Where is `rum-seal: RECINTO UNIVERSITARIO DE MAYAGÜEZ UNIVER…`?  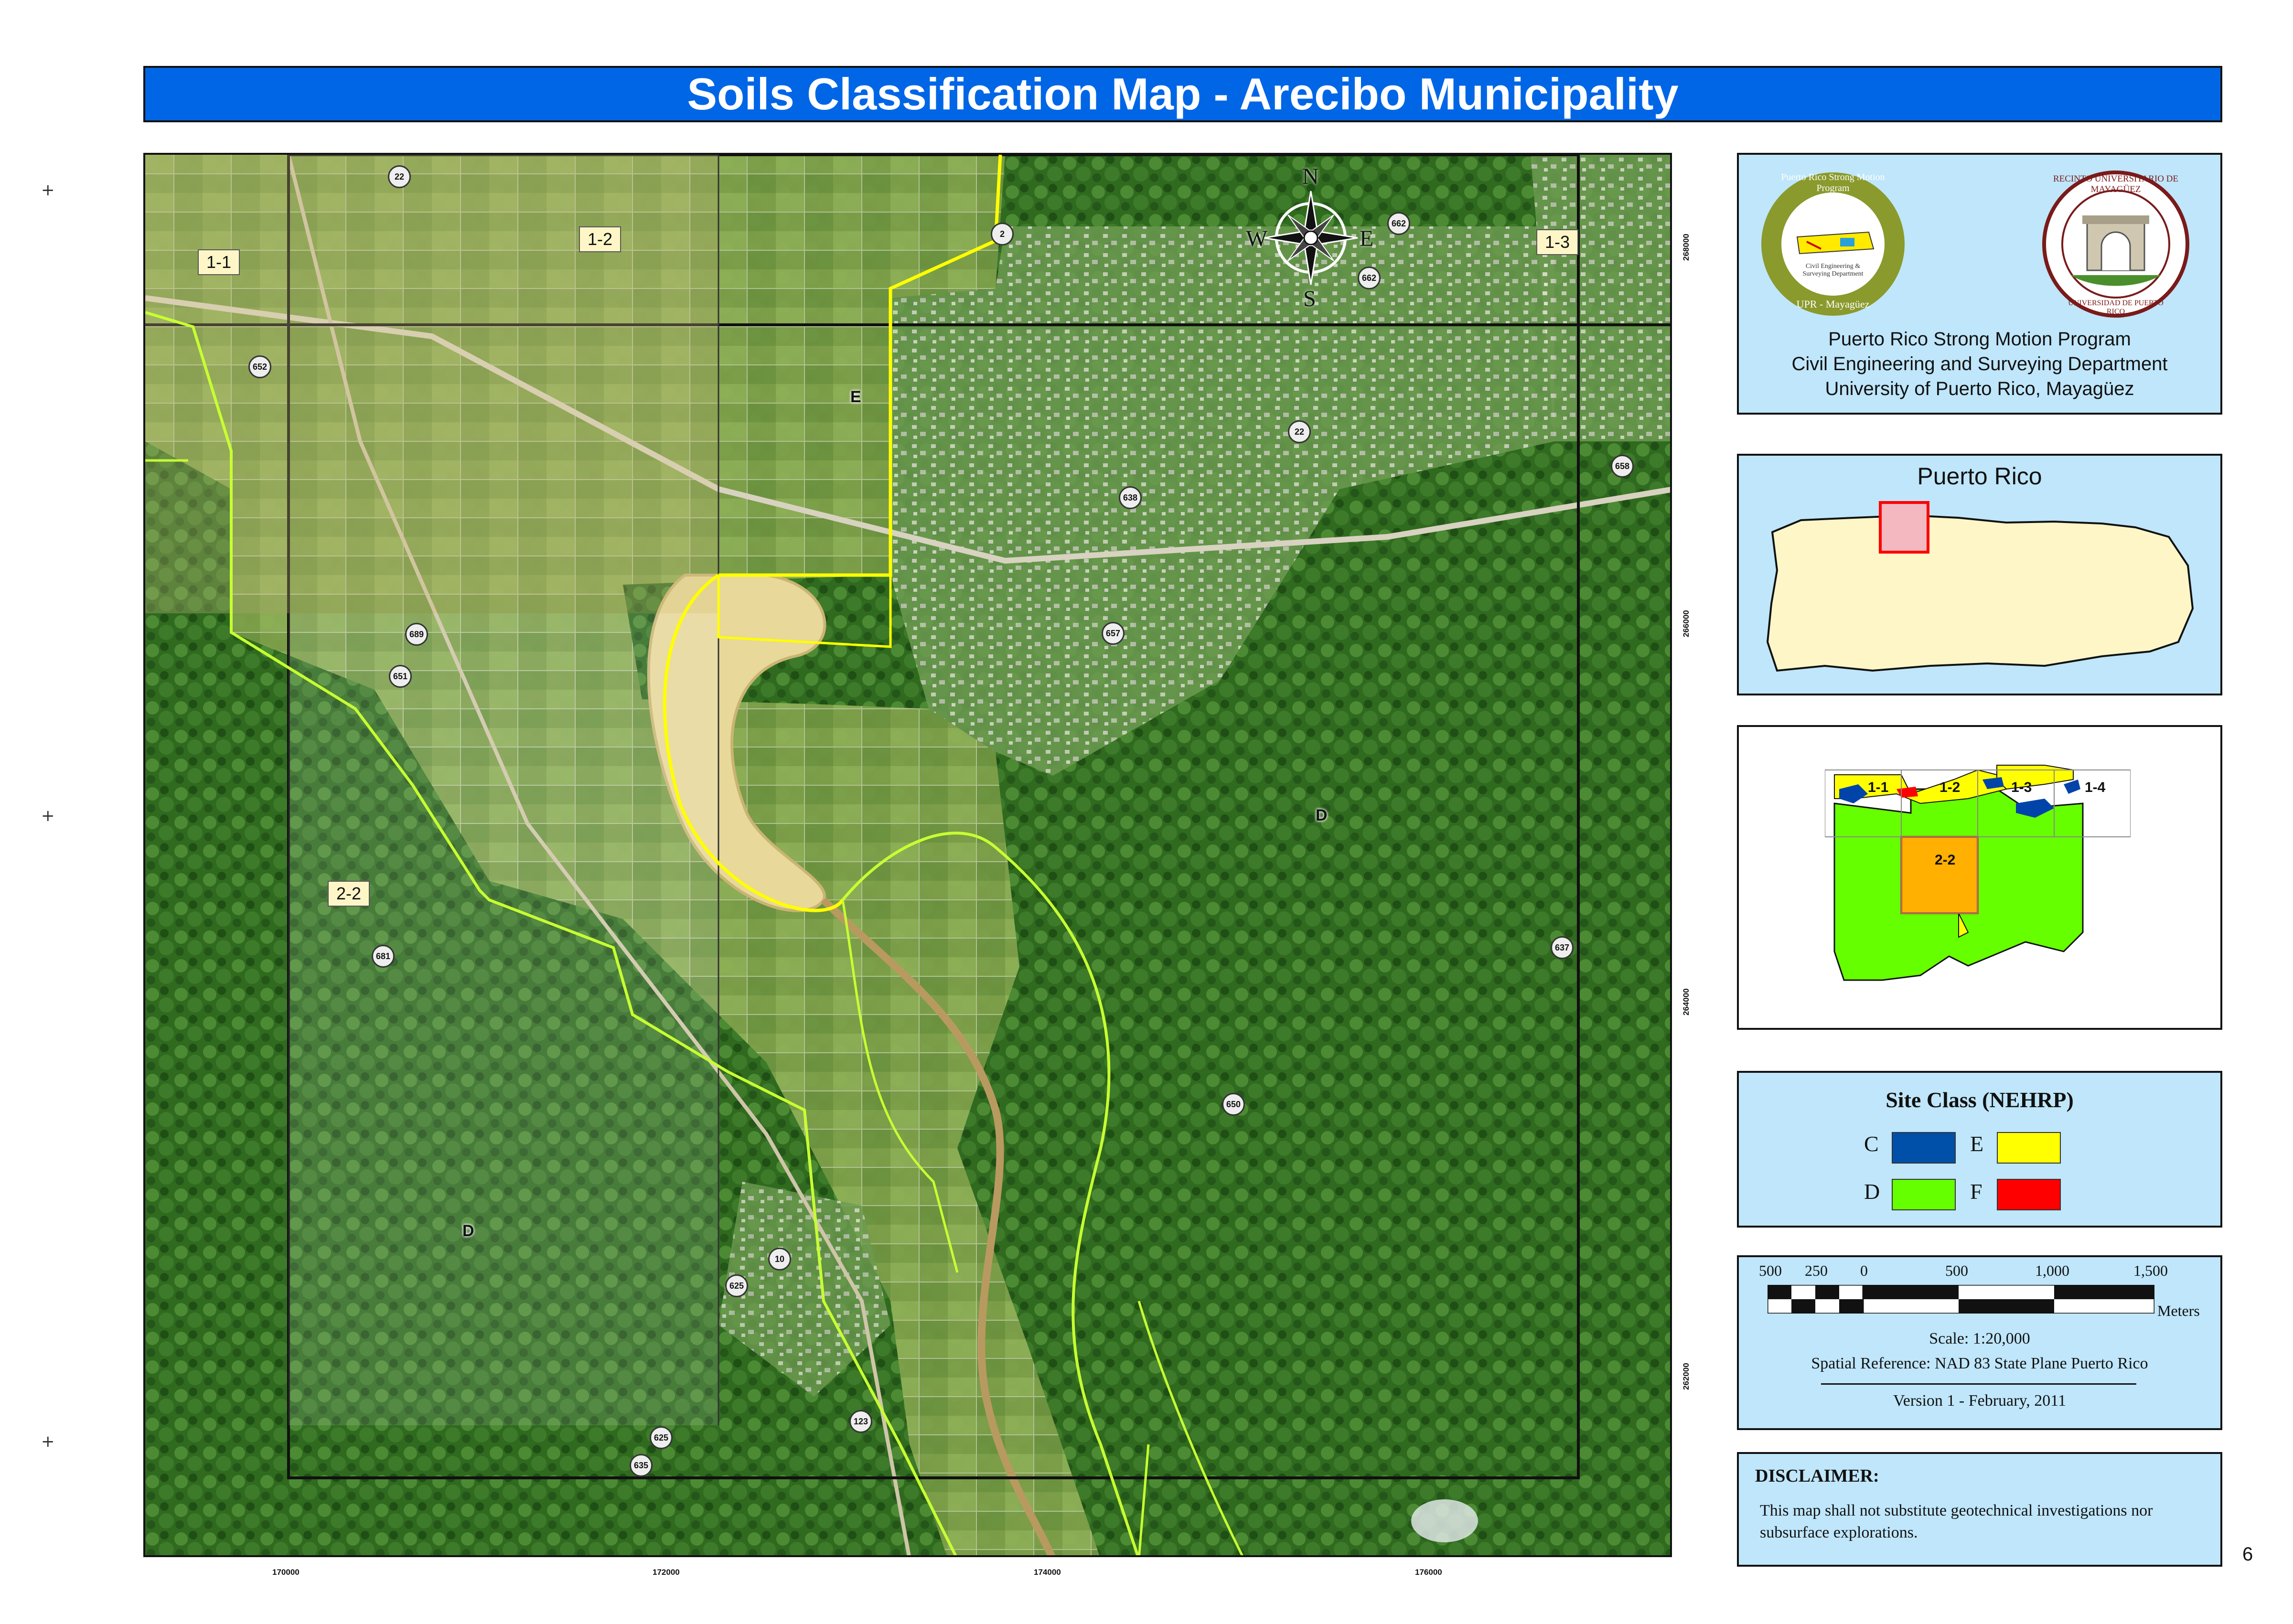 rum-seal: RECINTO UNIVERSITARIO DE MAYAGÜEZ UNIVER… is located at coordinates (2116, 244).